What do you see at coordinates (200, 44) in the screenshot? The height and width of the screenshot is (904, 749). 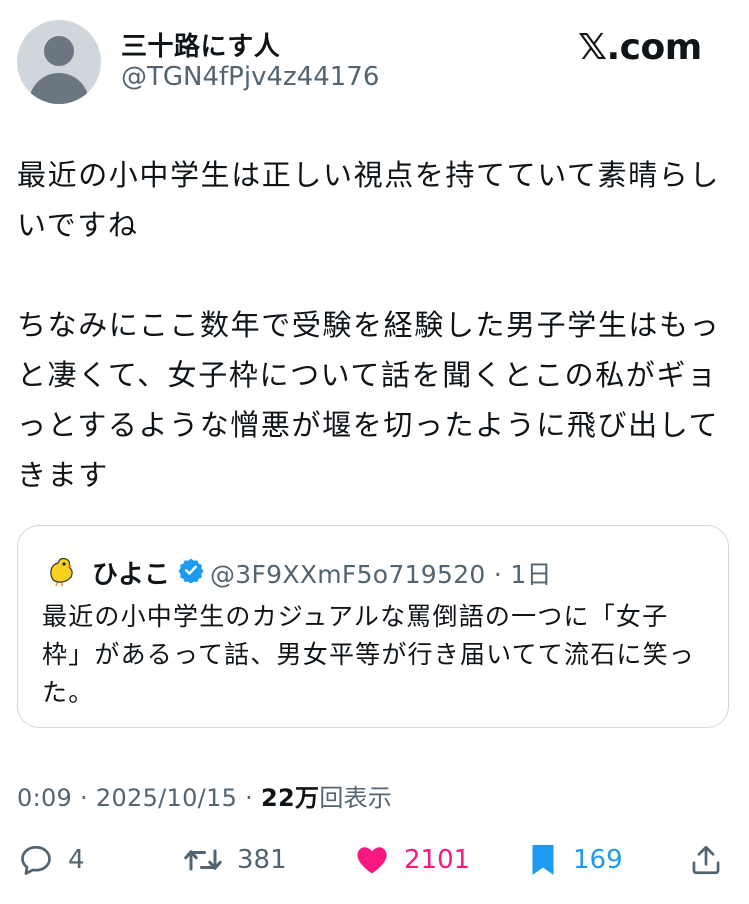 I see `author-display-name: 三十路にす人` at bounding box center [200, 44].